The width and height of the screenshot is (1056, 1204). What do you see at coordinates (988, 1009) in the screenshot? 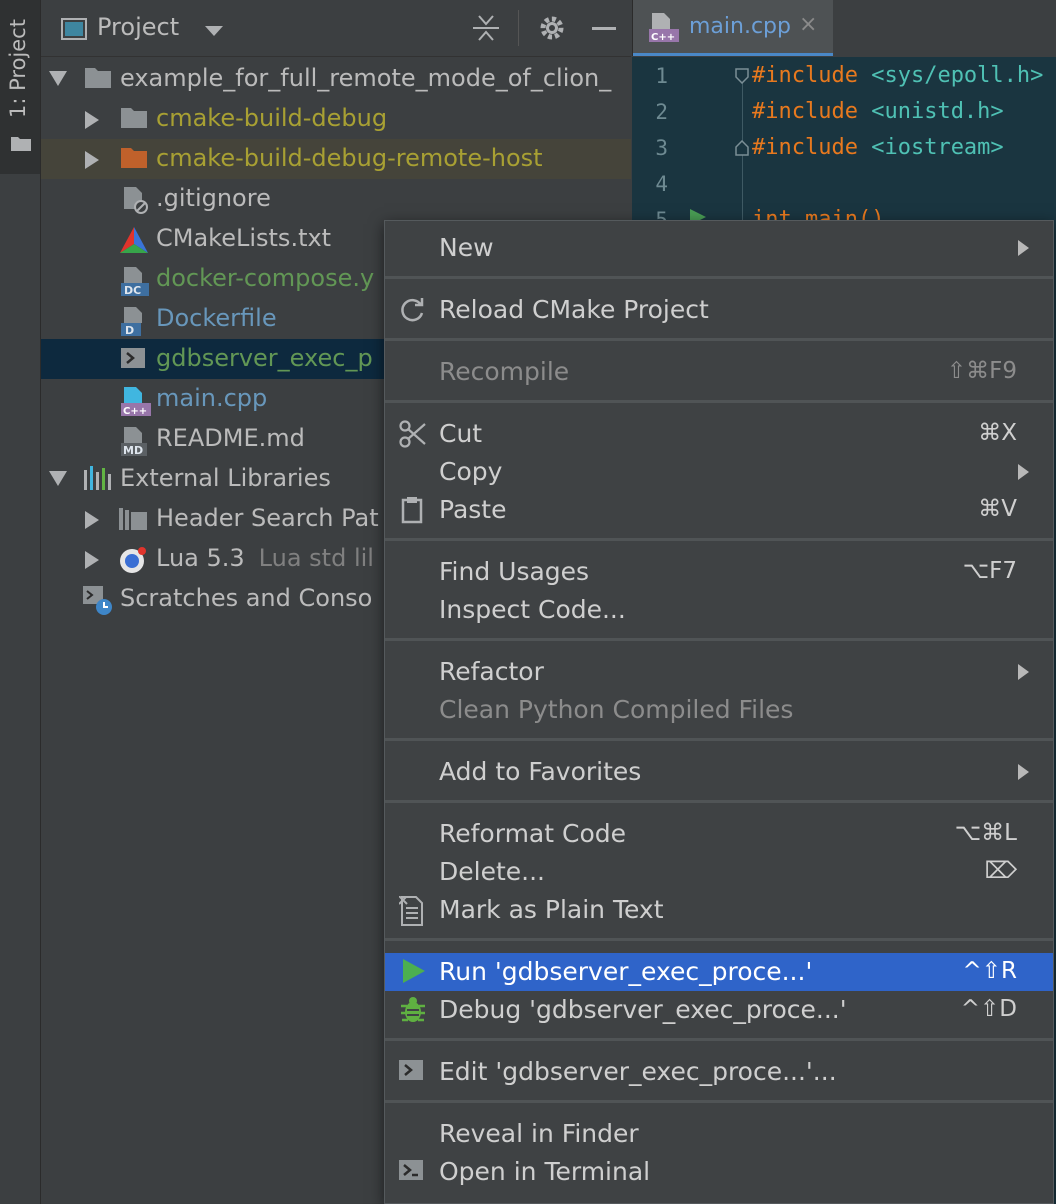
I see `shortcut: ^⇧D` at bounding box center [988, 1009].